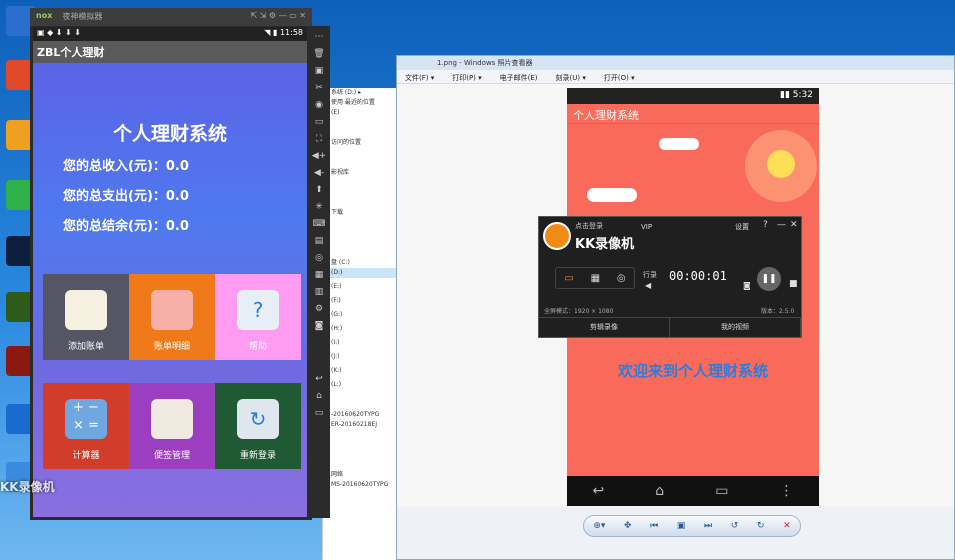  I want to click on volume-down-icon: ◀-, so click(319, 173).